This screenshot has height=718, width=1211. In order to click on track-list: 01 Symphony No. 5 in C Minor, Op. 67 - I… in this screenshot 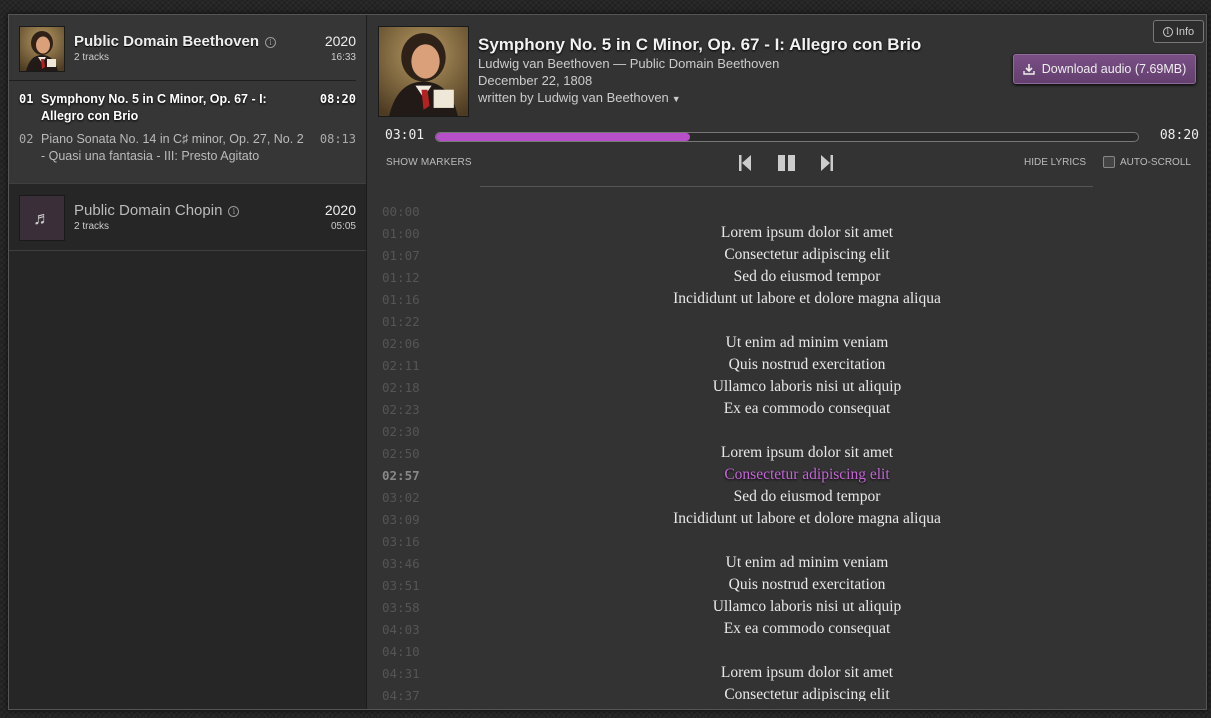, I will do `click(187, 132)`.